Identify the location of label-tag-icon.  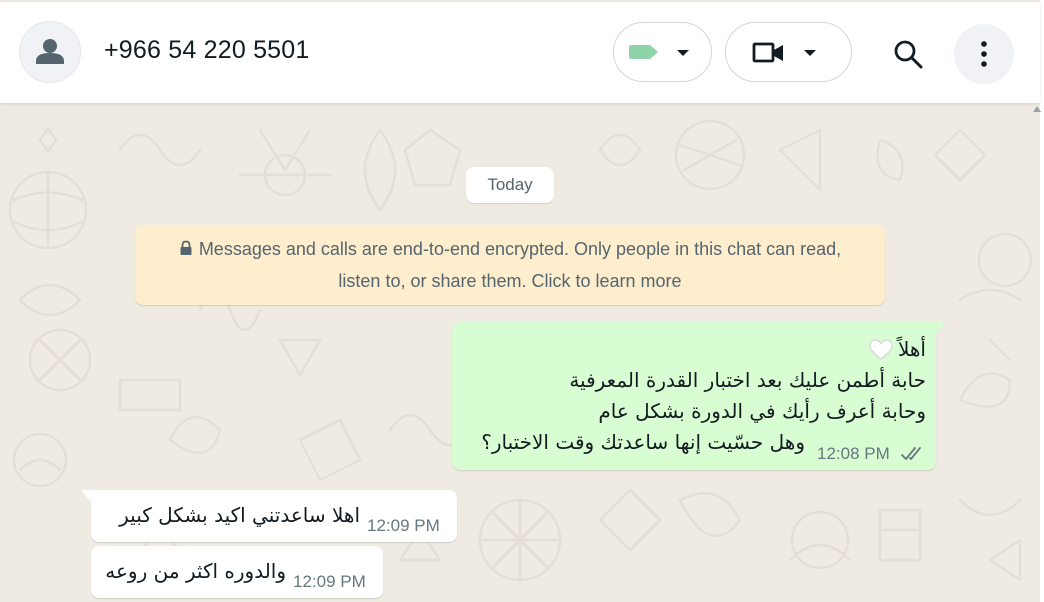
(643, 52).